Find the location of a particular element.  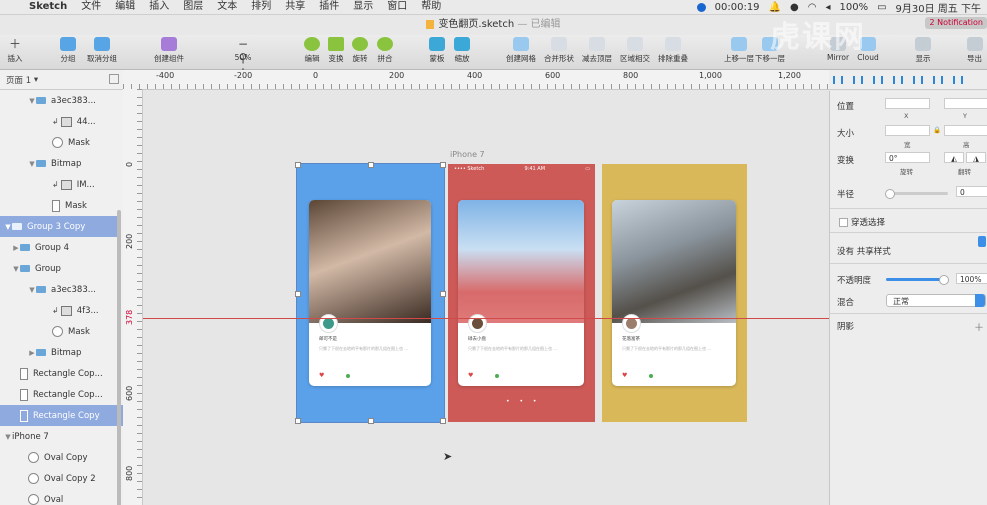

bell-icon: 🔔 is located at coordinates (775, 7).